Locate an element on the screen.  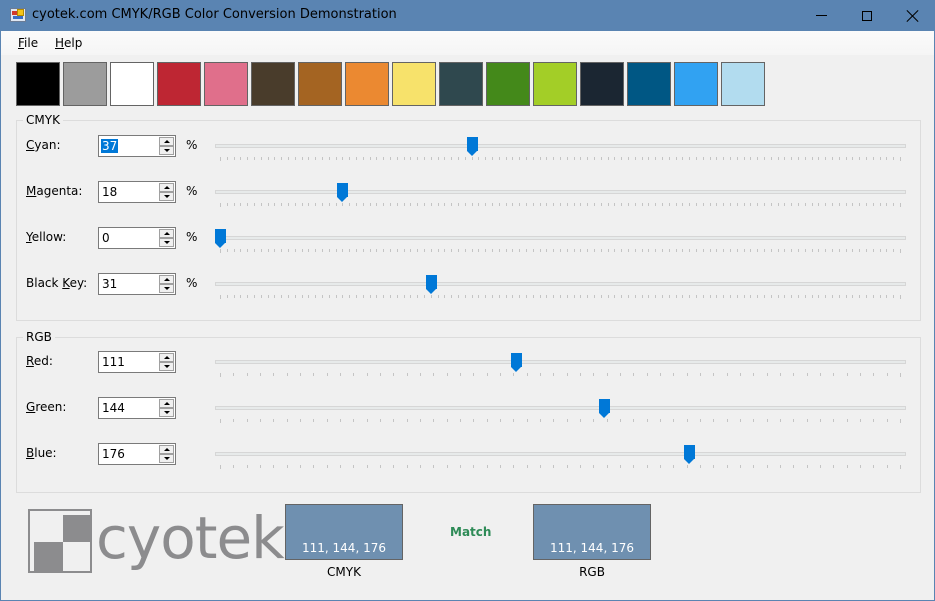
red-label: Red: is located at coordinates (39, 361).